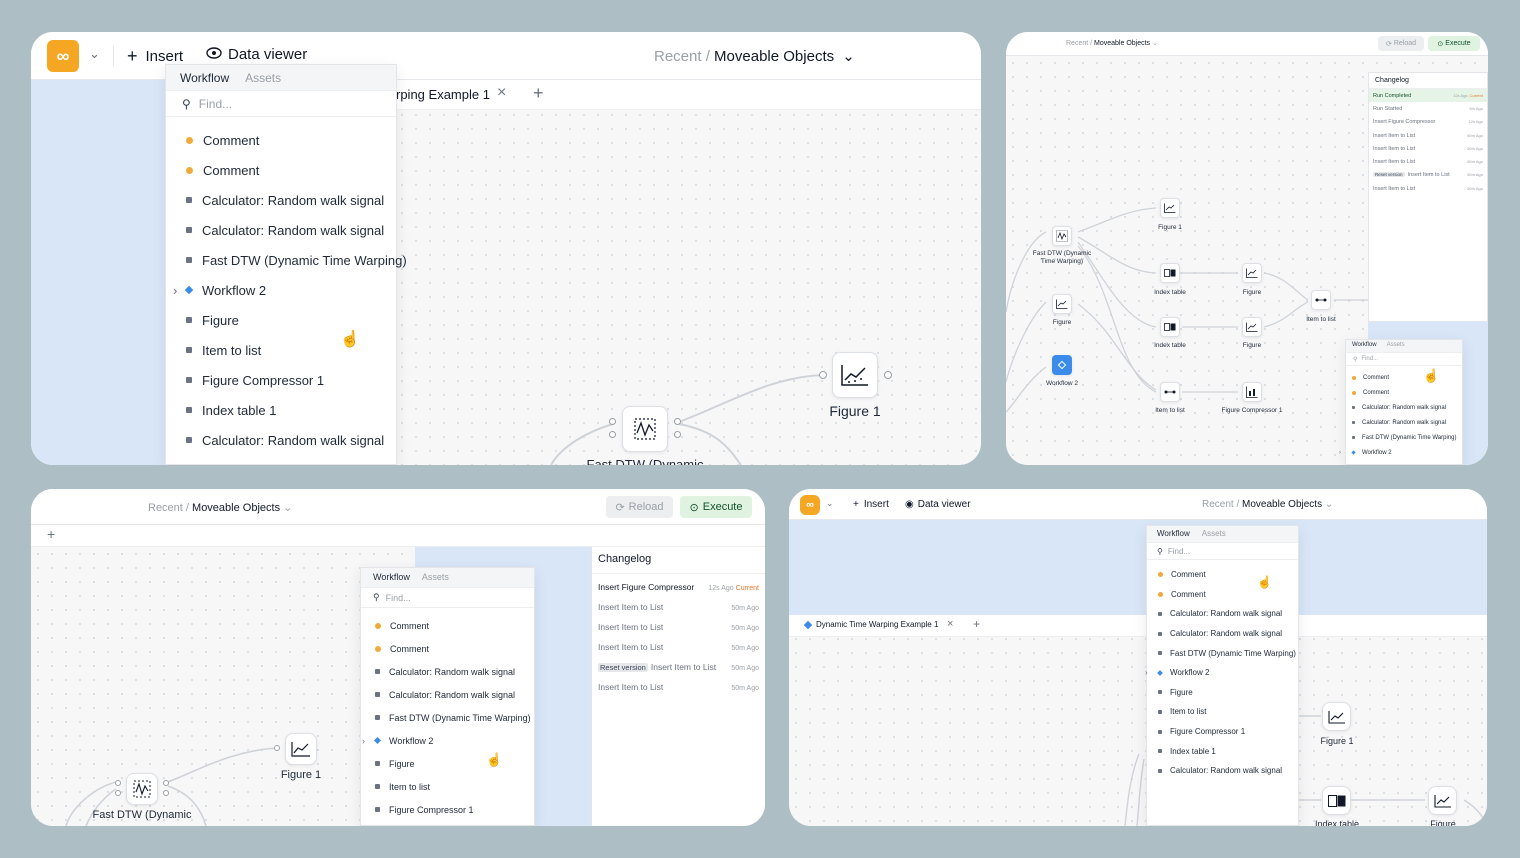 This screenshot has width=1520, height=858. What do you see at coordinates (189, 290) in the screenshot?
I see `workflow-diamond-icon` at bounding box center [189, 290].